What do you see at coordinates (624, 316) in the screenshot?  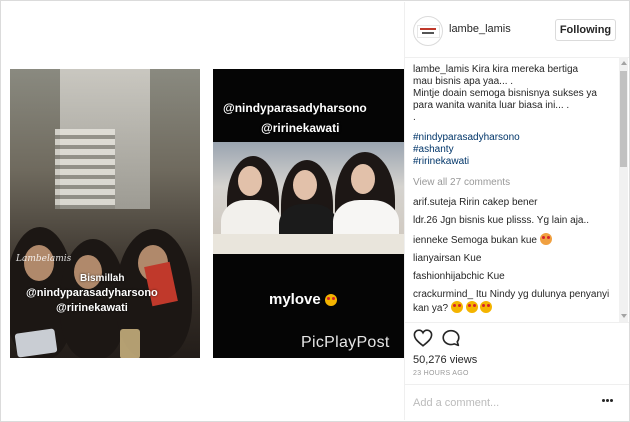 I see `scroll-down-icon` at bounding box center [624, 316].